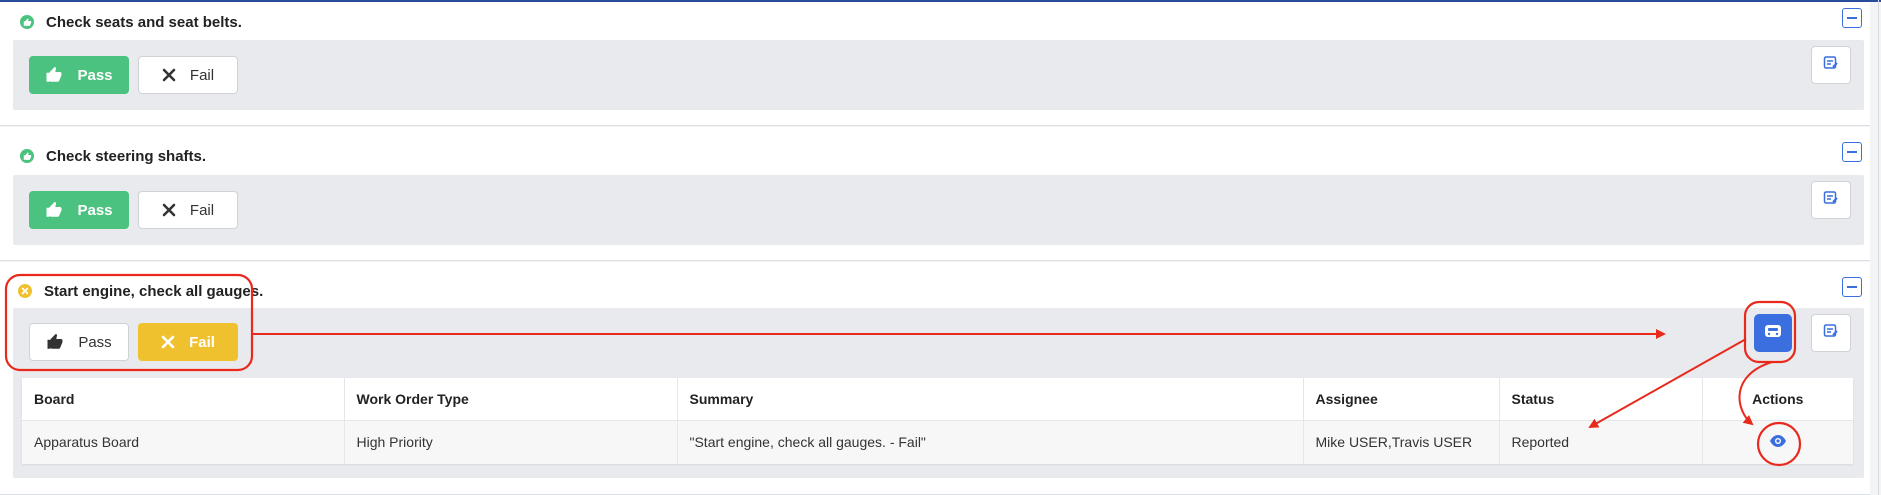  What do you see at coordinates (1601, 399) in the screenshot?
I see `column-header-status: Status` at bounding box center [1601, 399].